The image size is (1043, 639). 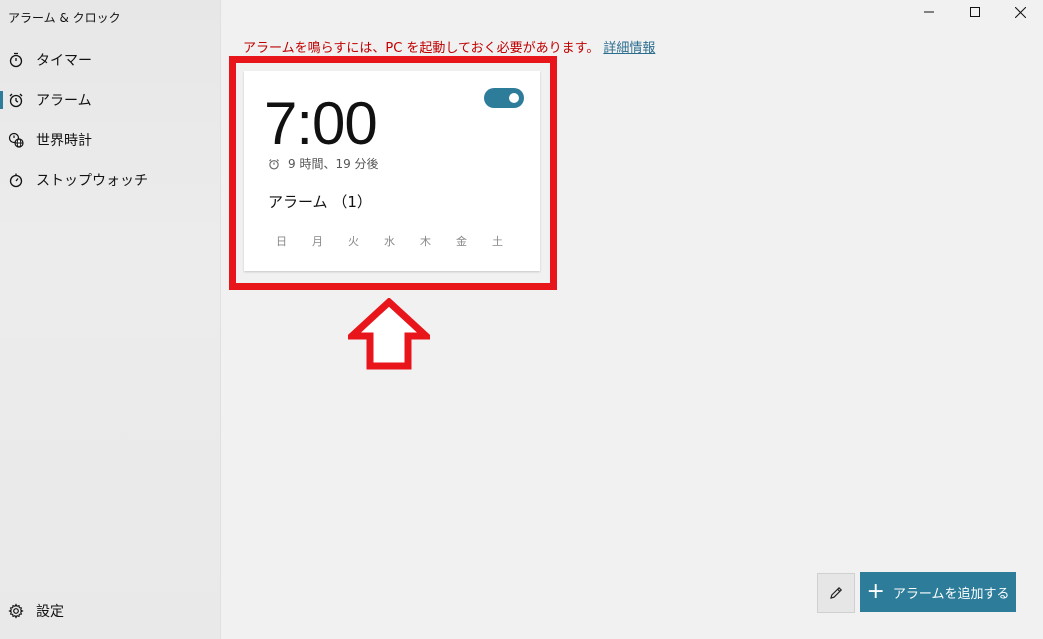 I want to click on maximize-icon, so click(x=975, y=12).